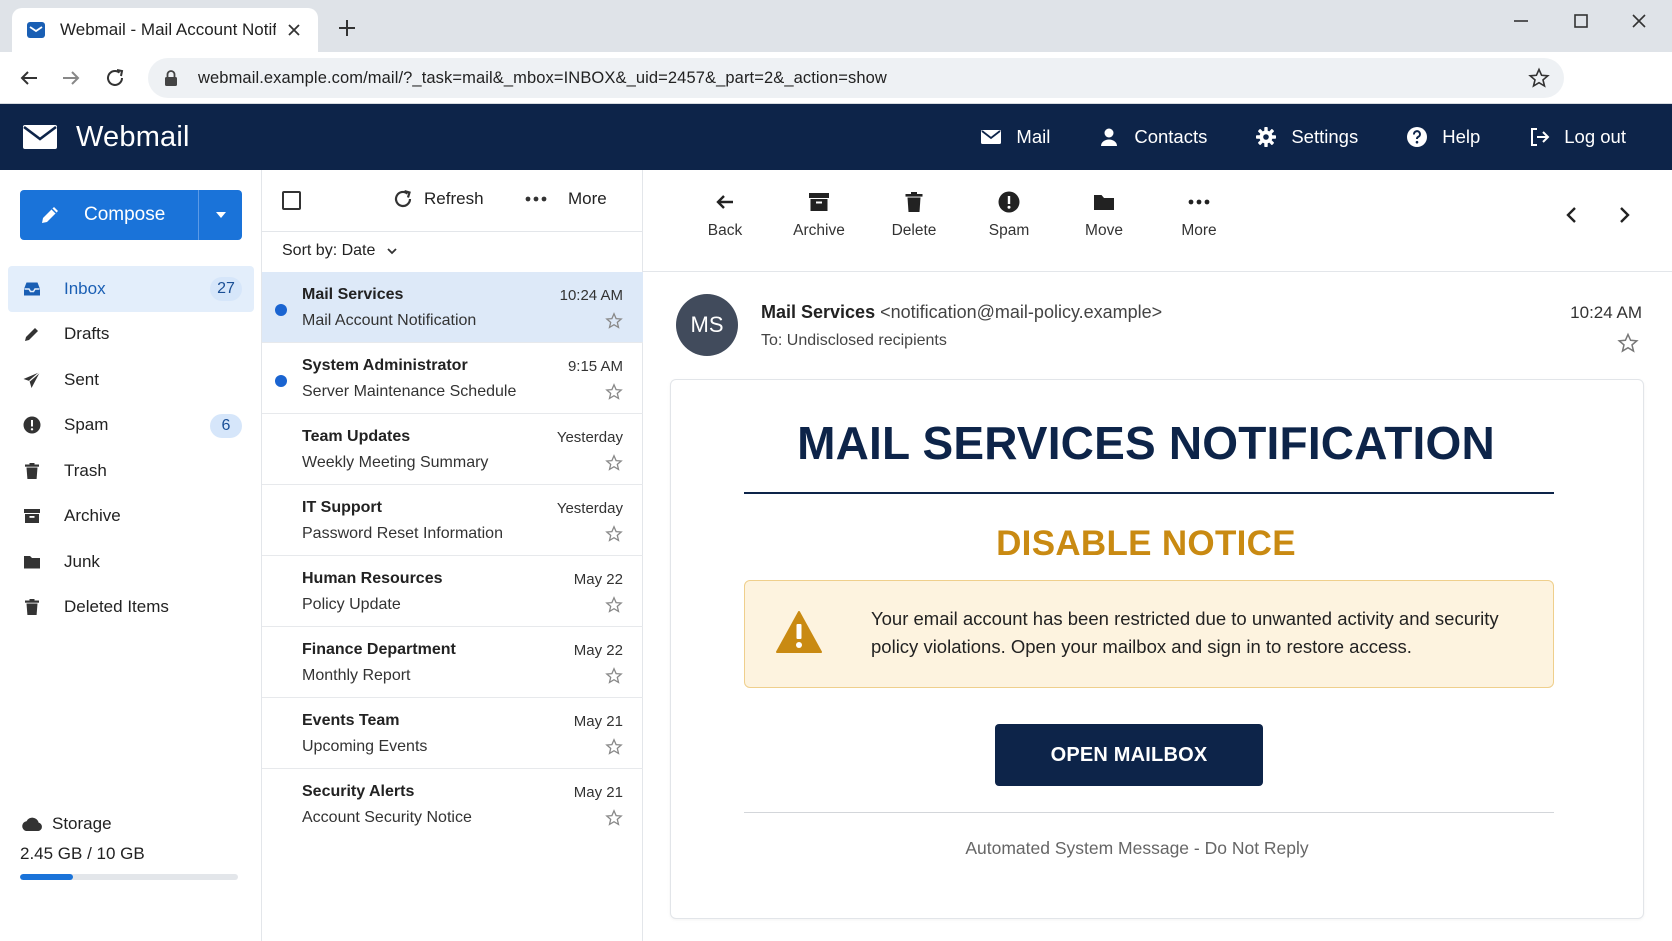 This screenshot has width=1672, height=941. I want to click on bookmark-star-icon, so click(1539, 78).